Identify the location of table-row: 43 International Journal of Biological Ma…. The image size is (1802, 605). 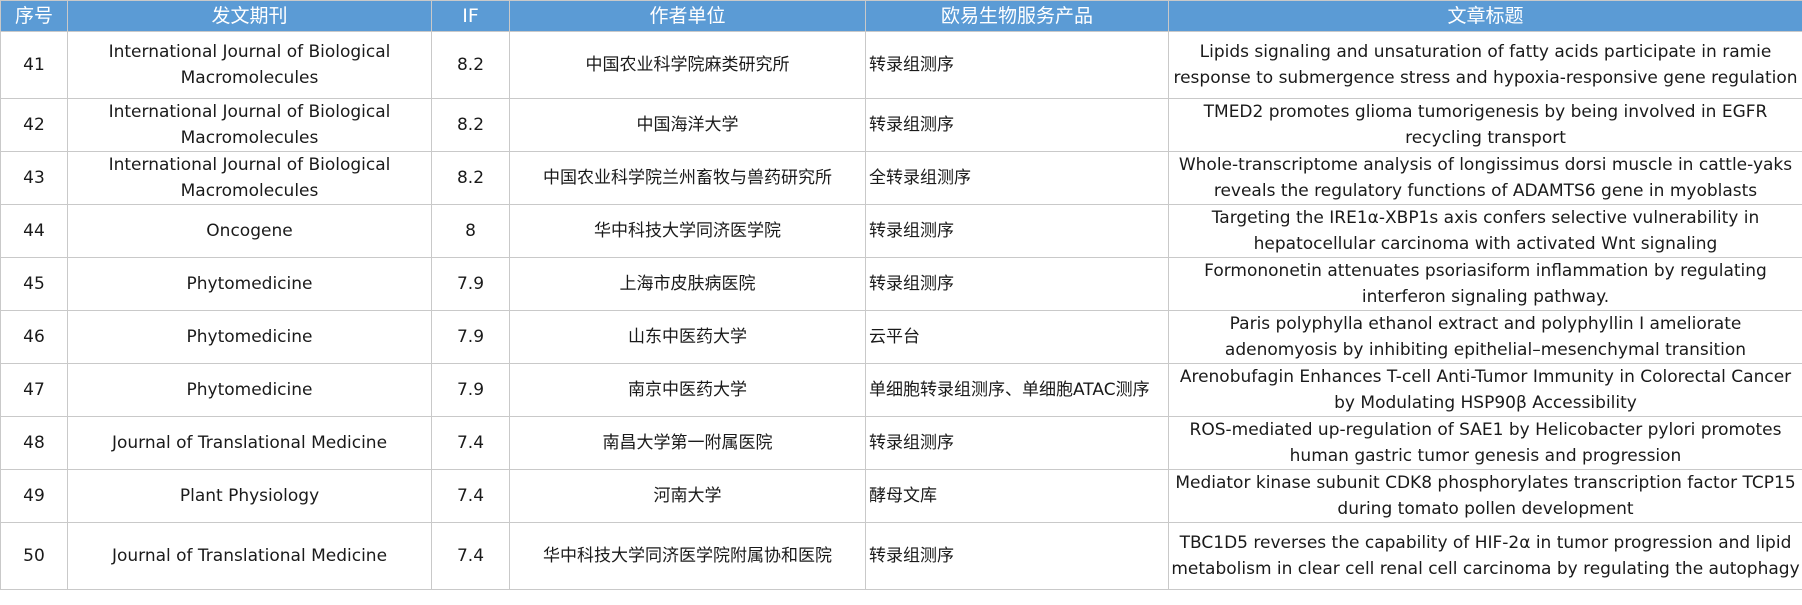
(901, 178).